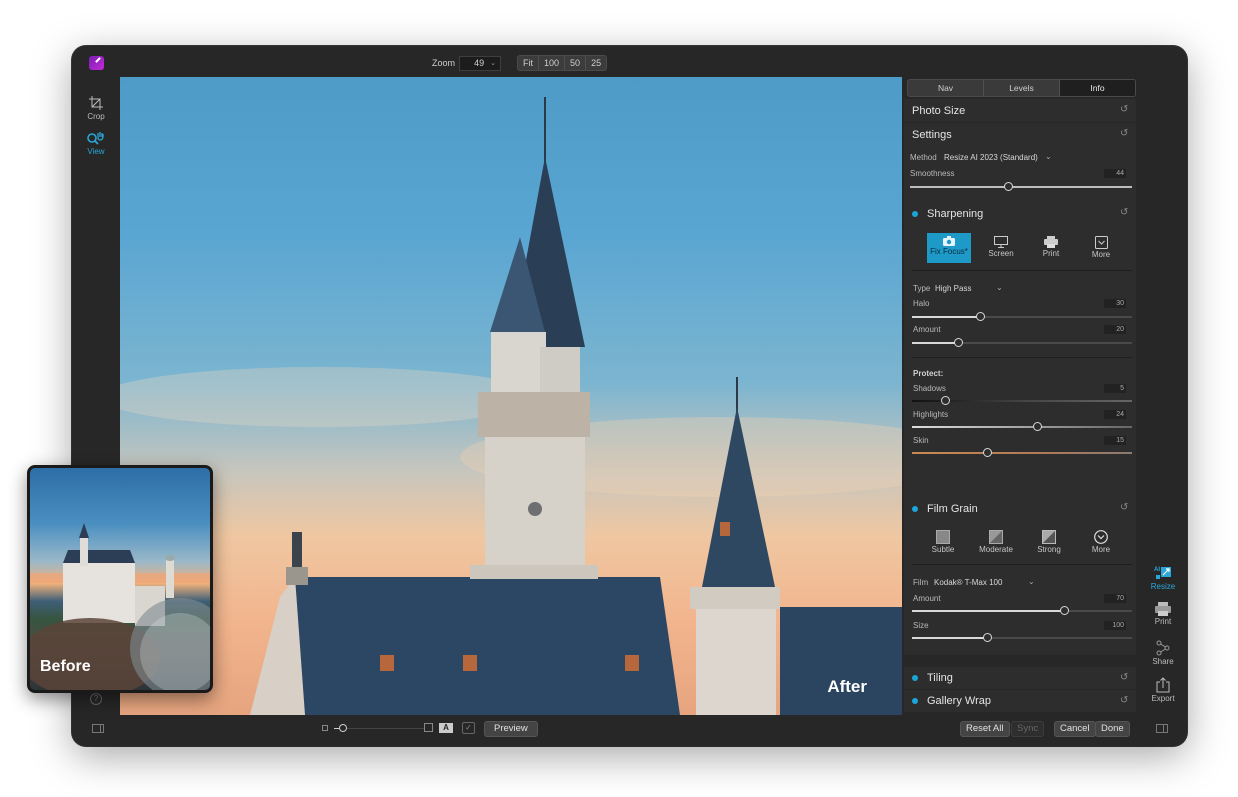  What do you see at coordinates (1115, 388) in the screenshot?
I see `shadows-value: 5` at bounding box center [1115, 388].